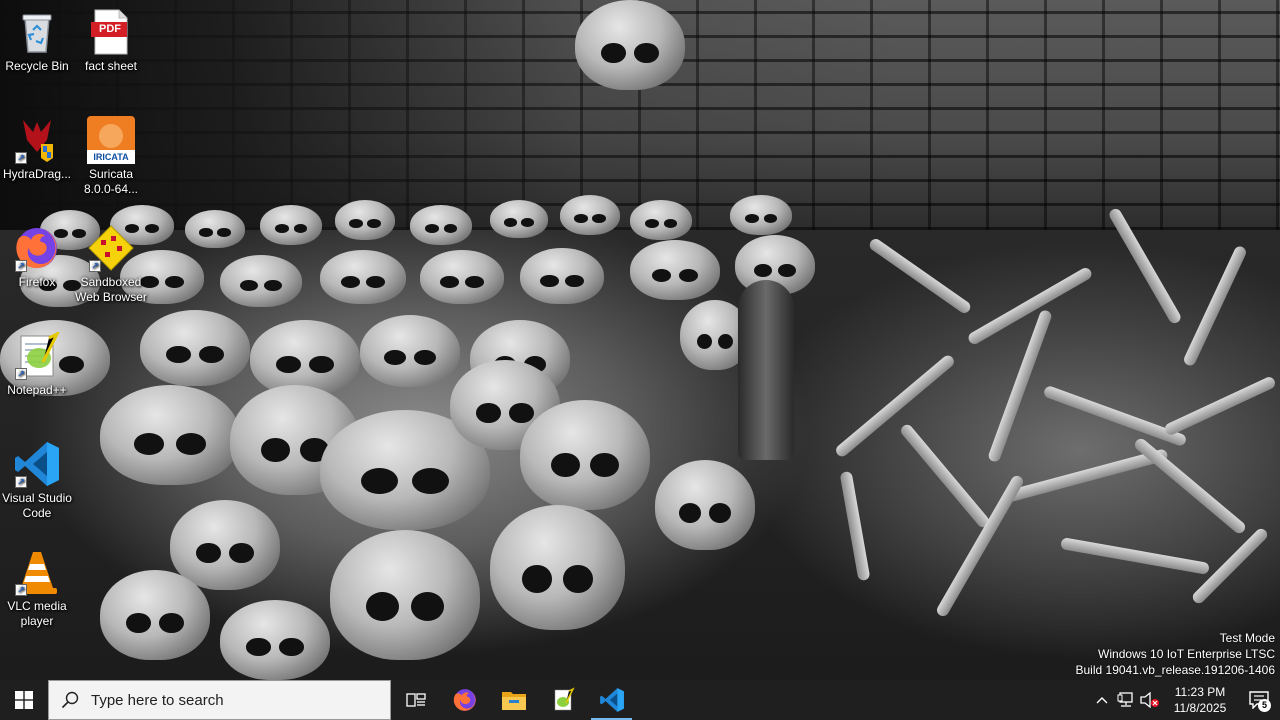  What do you see at coordinates (37, 390) in the screenshot?
I see `desktop-icon-label: Notepad++` at bounding box center [37, 390].